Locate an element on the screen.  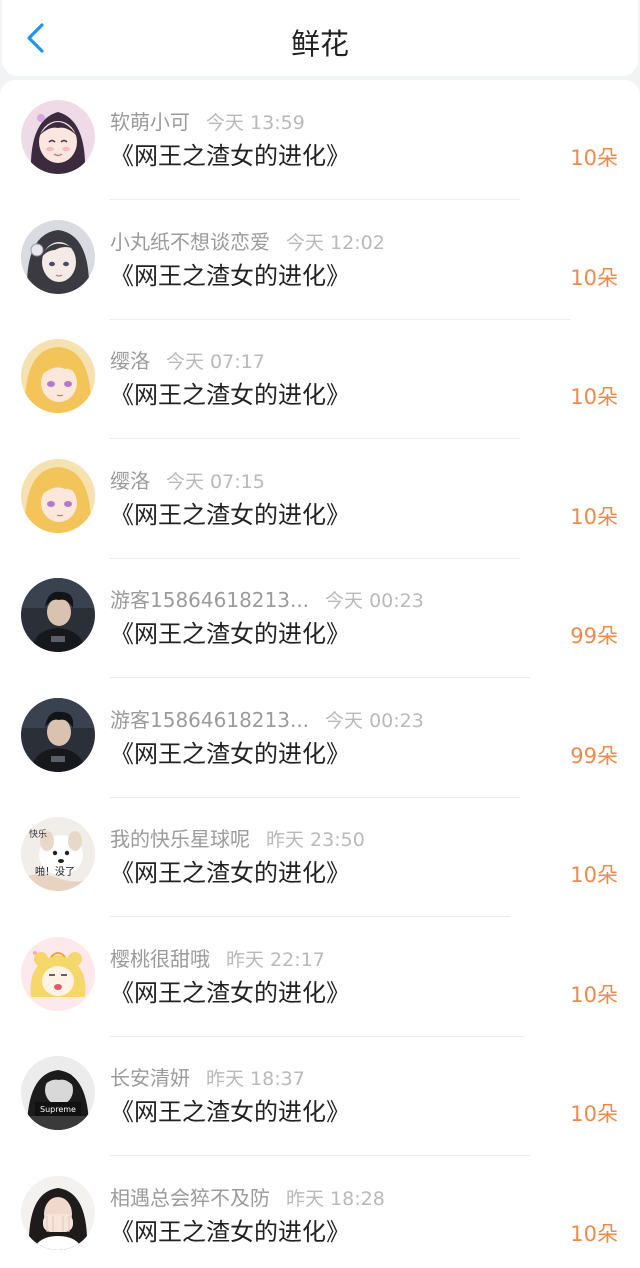
list-item: 缨洛 今天 07:15 《网王之渣女的进化》 10朵 is located at coordinates (320, 499).